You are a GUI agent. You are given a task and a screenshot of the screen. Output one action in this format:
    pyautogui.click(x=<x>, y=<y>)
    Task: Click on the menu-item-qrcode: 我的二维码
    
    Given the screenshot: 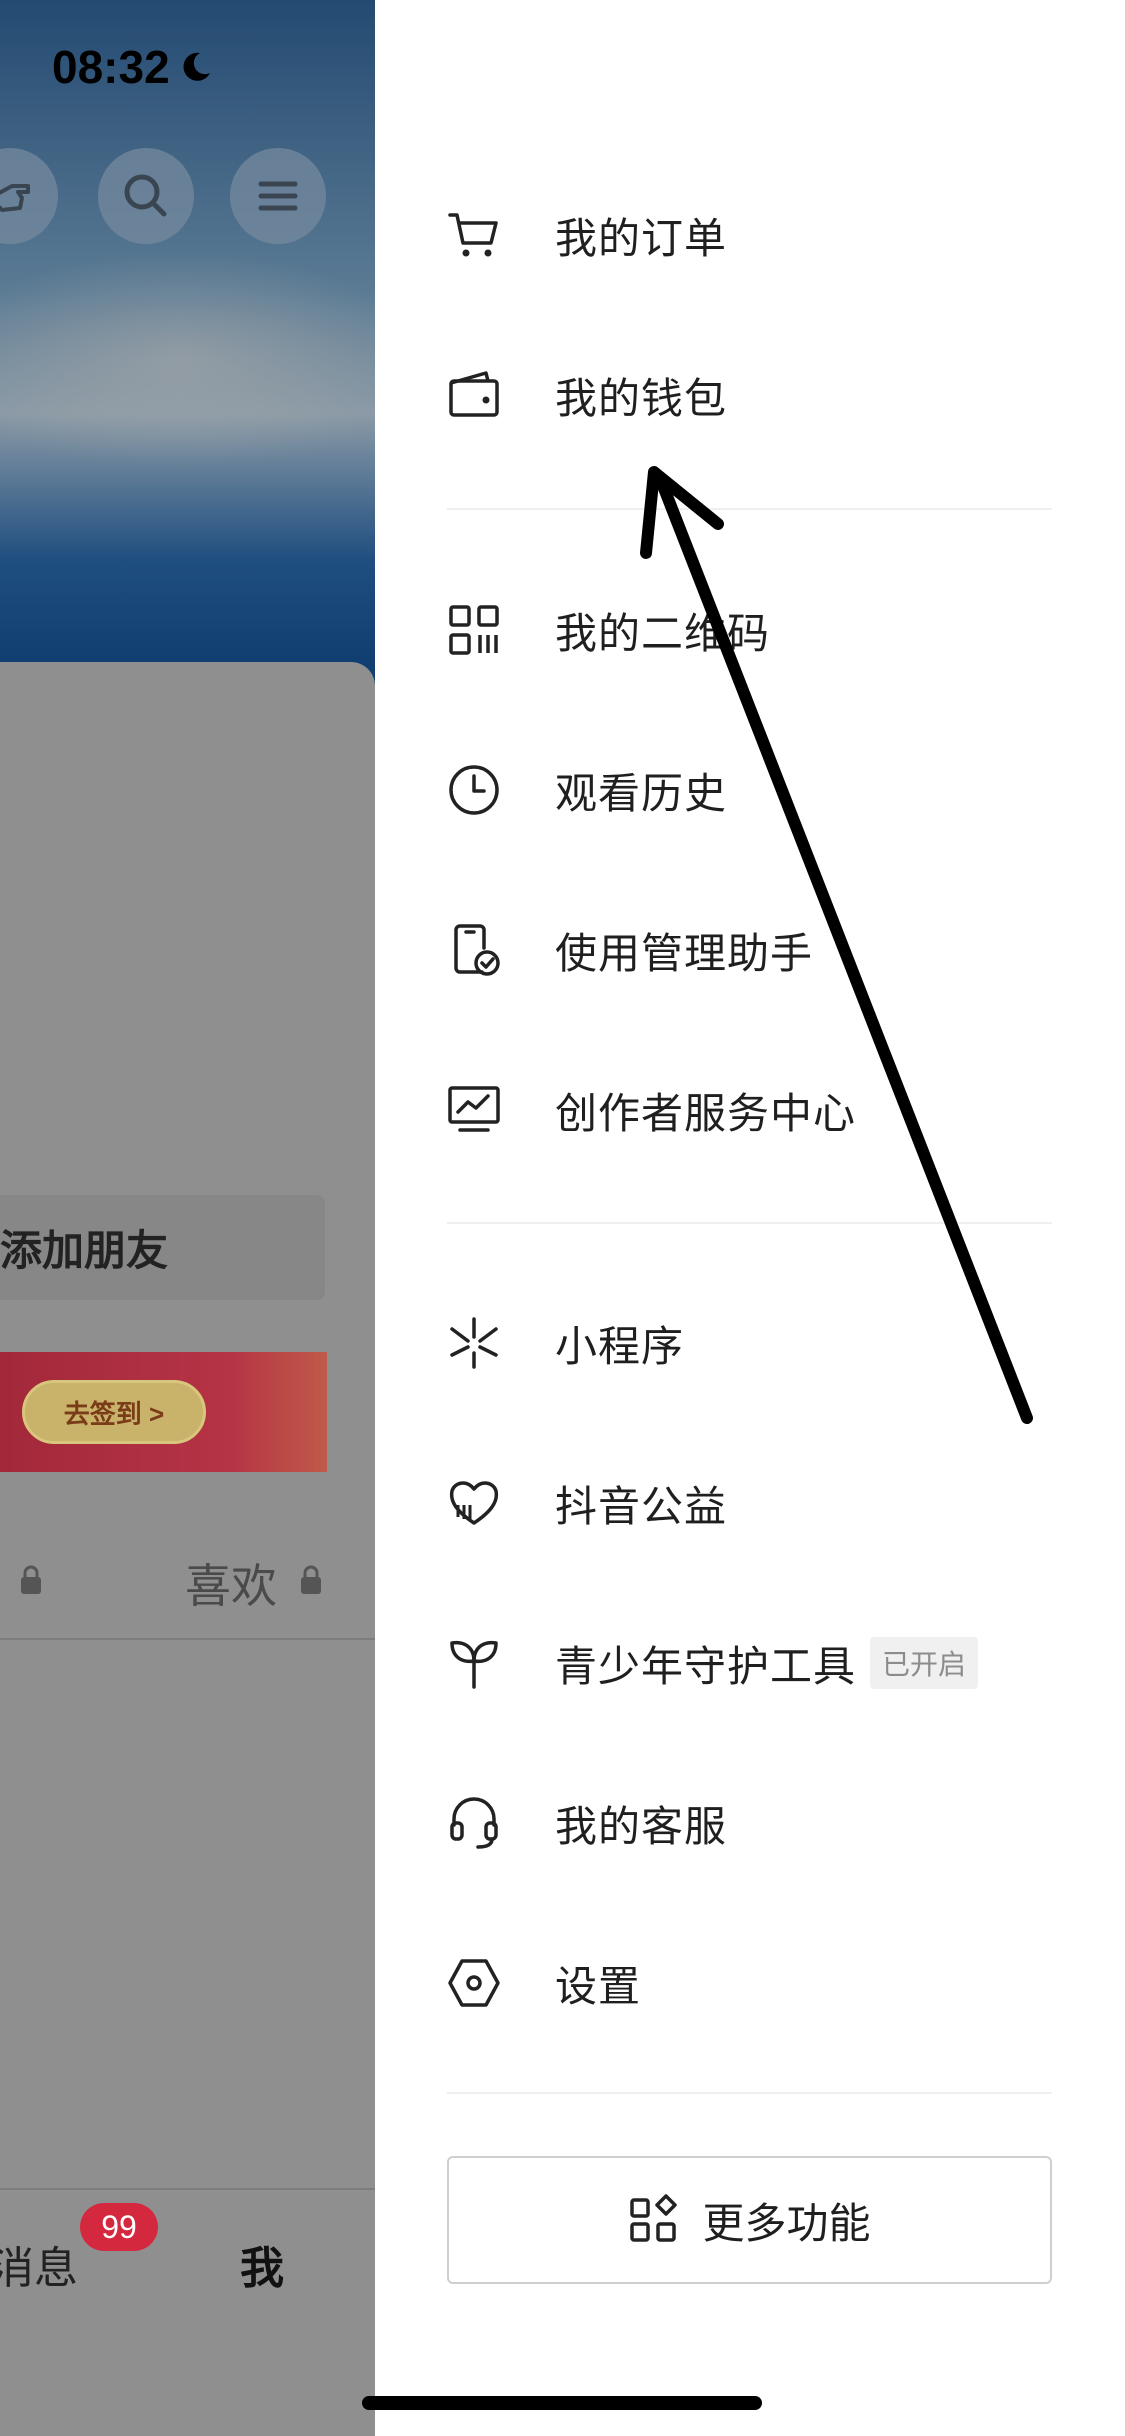 What is the action you would take?
    pyautogui.click(x=745, y=630)
    